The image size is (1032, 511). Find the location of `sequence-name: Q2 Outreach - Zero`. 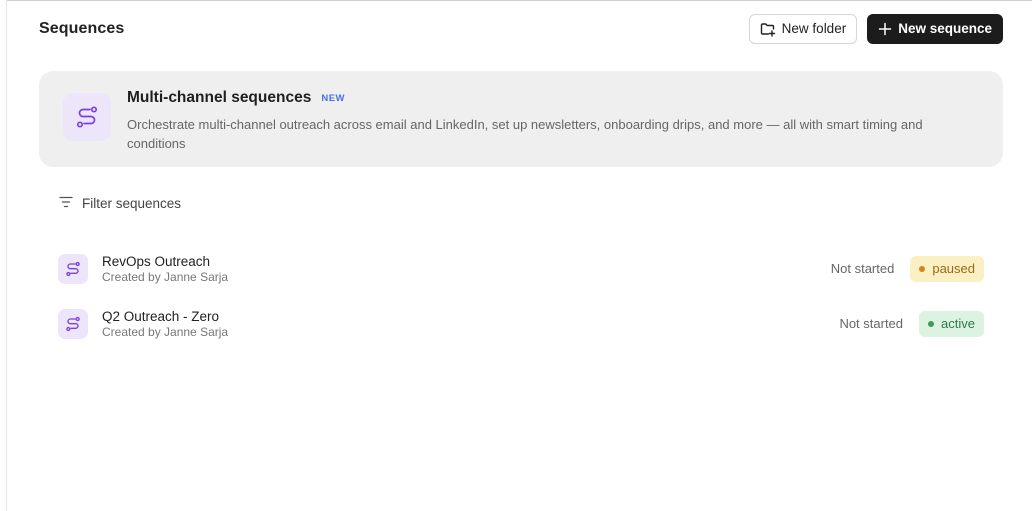

sequence-name: Q2 Outreach - Zero is located at coordinates (470, 316).